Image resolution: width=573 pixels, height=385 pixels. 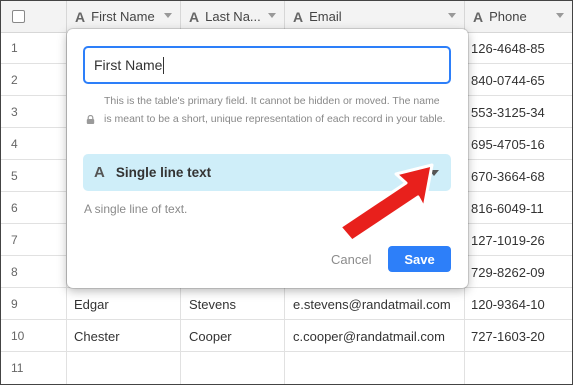 What do you see at coordinates (34, 336) in the screenshot?
I see `row-number: 10` at bounding box center [34, 336].